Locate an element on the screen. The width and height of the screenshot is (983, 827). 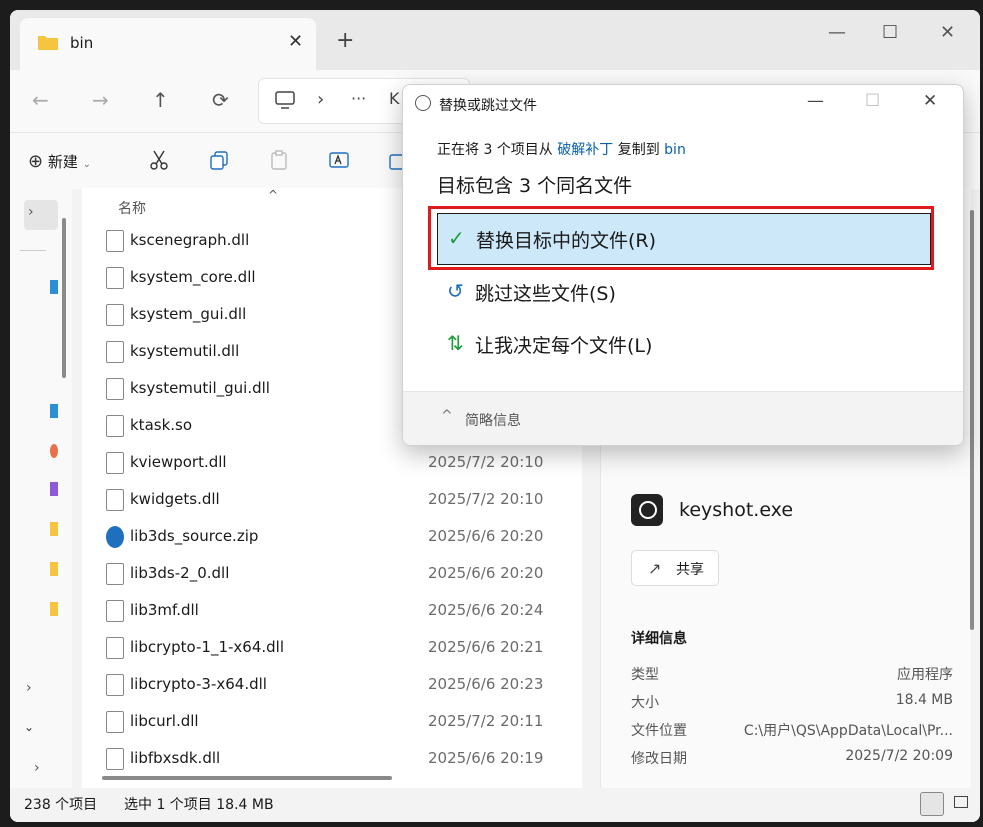
back-button: ← is located at coordinates (40, 100).